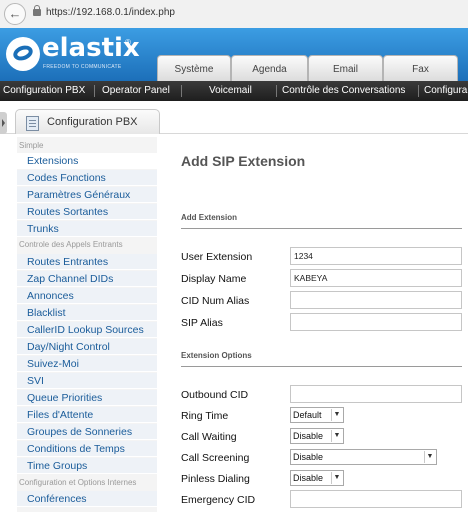 This screenshot has width=468, height=512. Describe the element at coordinates (445, 91) in the screenshot. I see `menu-configuration: Configura` at that location.